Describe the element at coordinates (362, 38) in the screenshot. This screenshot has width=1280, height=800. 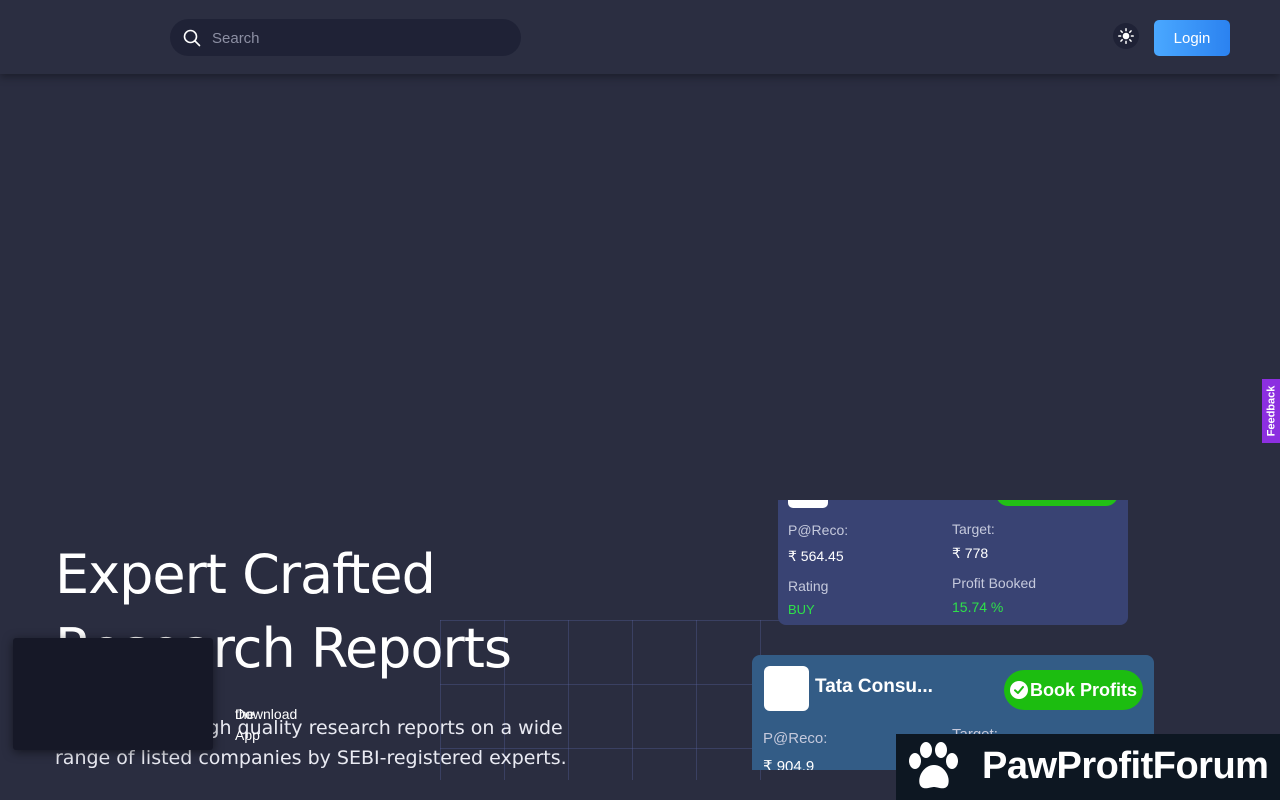
I see `search-input` at that location.